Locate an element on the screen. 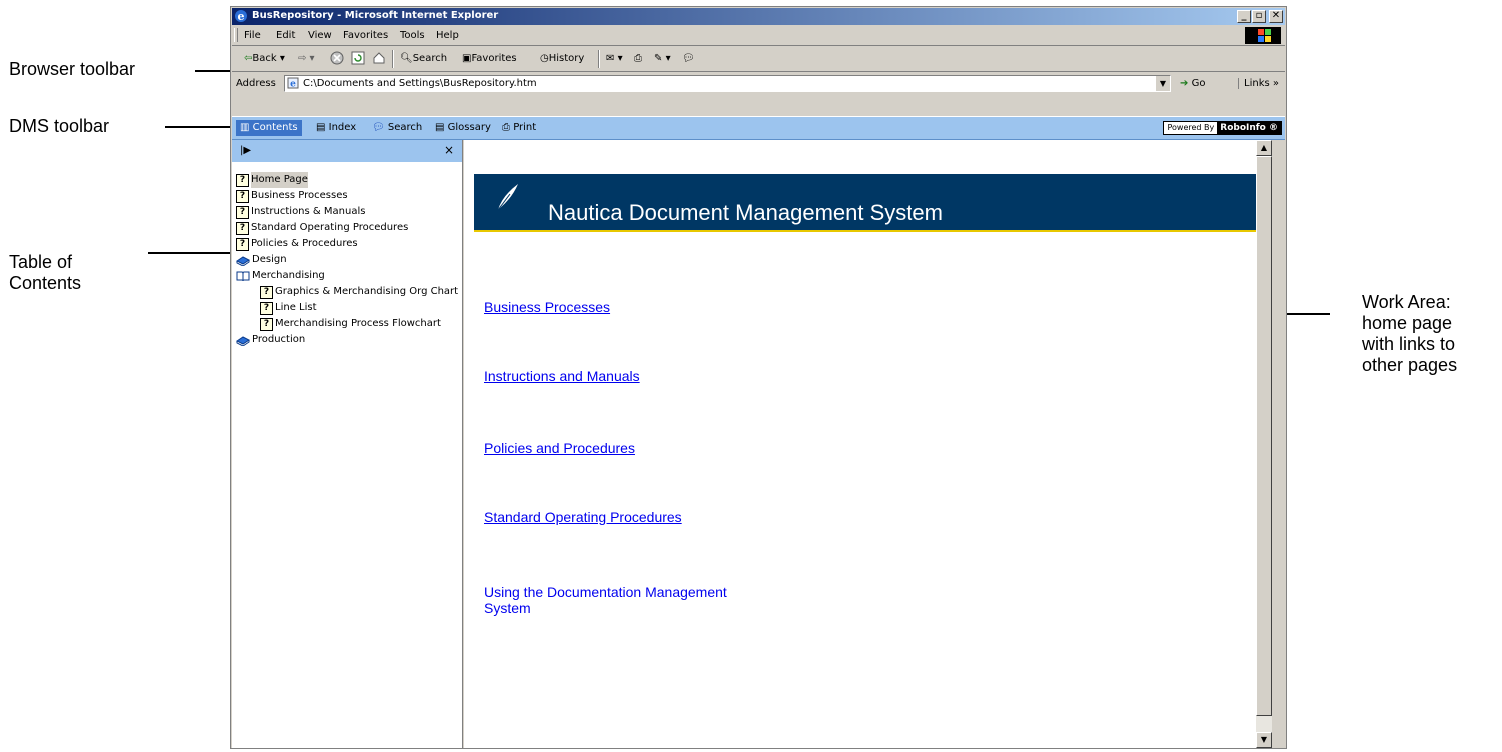 This screenshot has width=1502, height=752. toc-item-design: Design is located at coordinates (349, 260).